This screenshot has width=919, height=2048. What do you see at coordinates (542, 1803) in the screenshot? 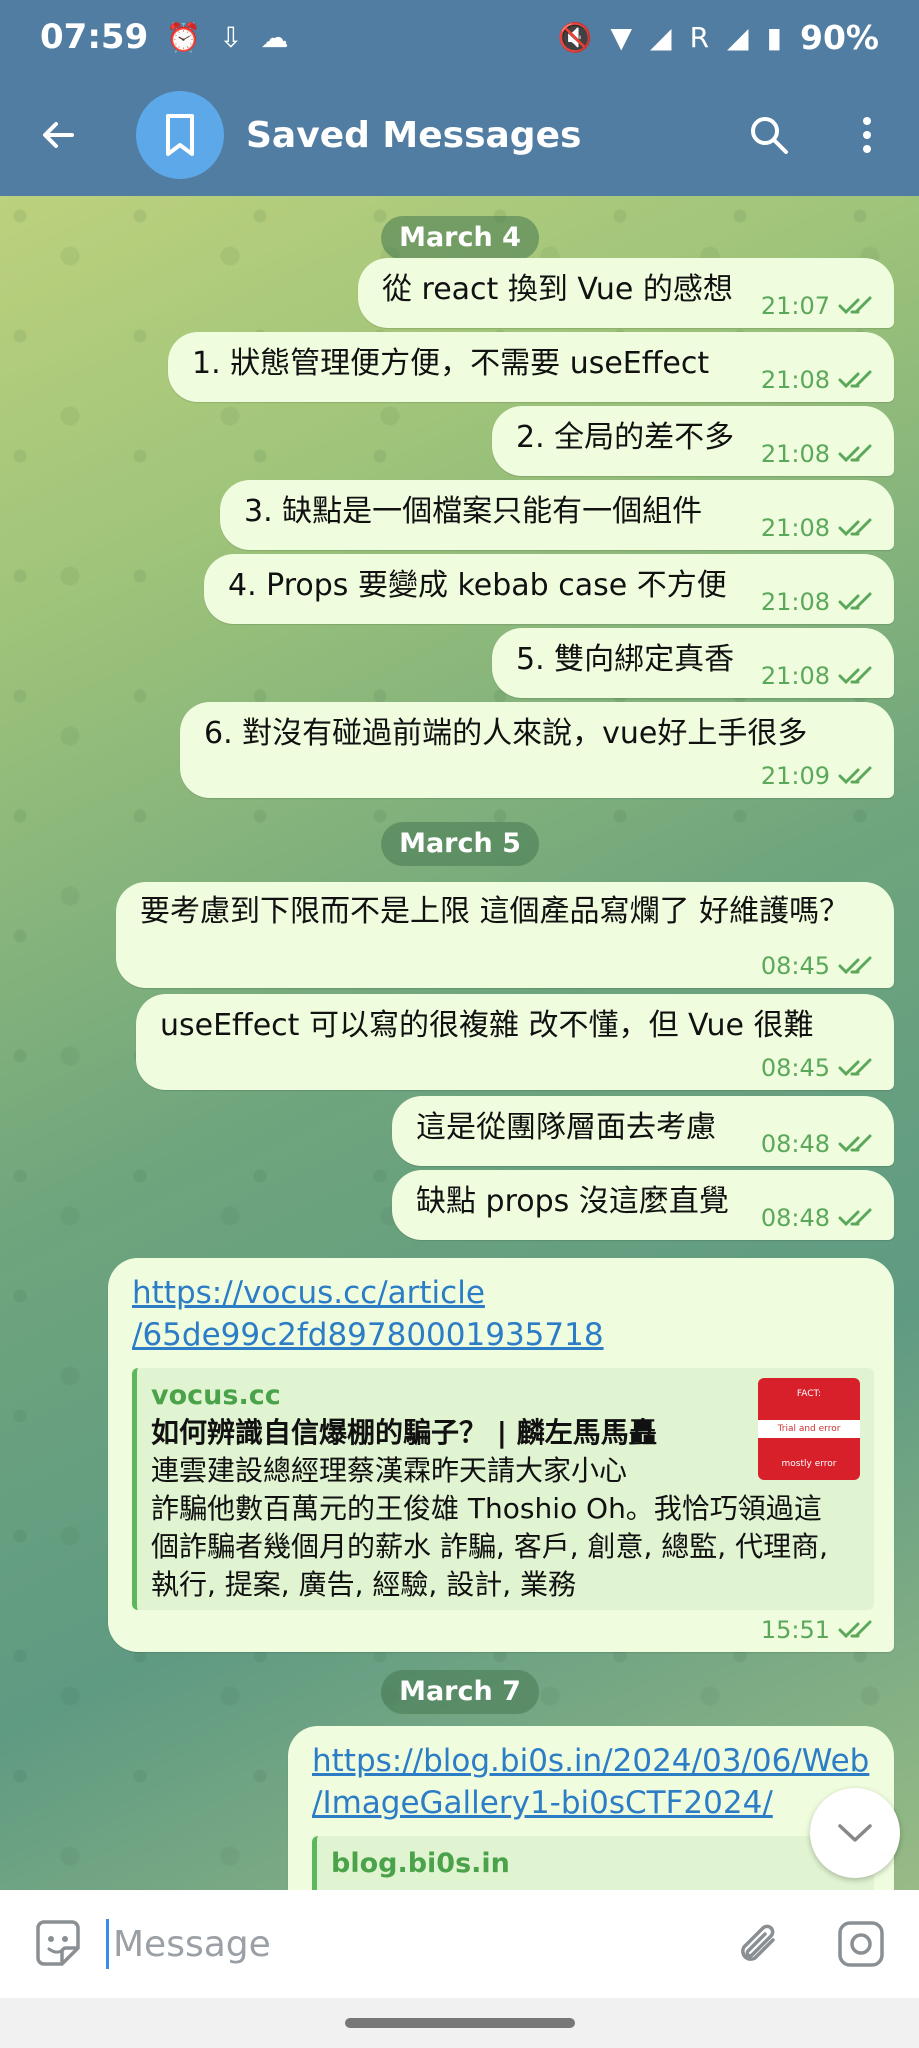
I see `link-line: /ImageGallery1-bi0sCTF2024/` at bounding box center [542, 1803].